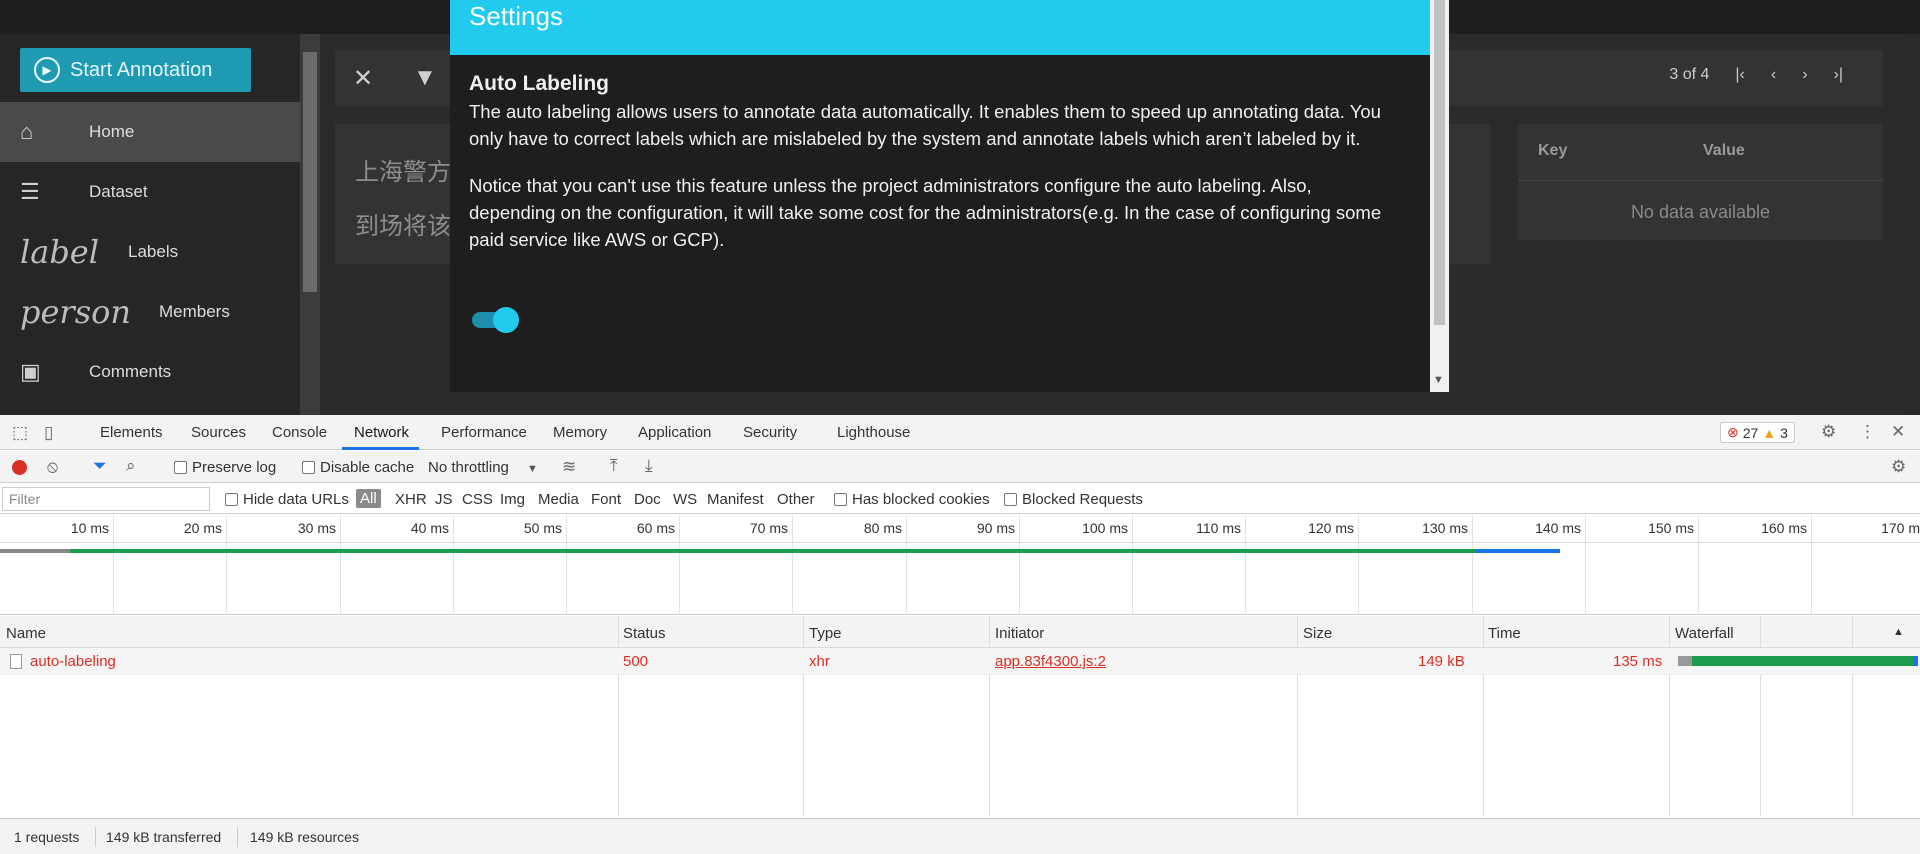  What do you see at coordinates (100, 466) in the screenshot?
I see `filter-icon: ⏷` at bounding box center [100, 466].